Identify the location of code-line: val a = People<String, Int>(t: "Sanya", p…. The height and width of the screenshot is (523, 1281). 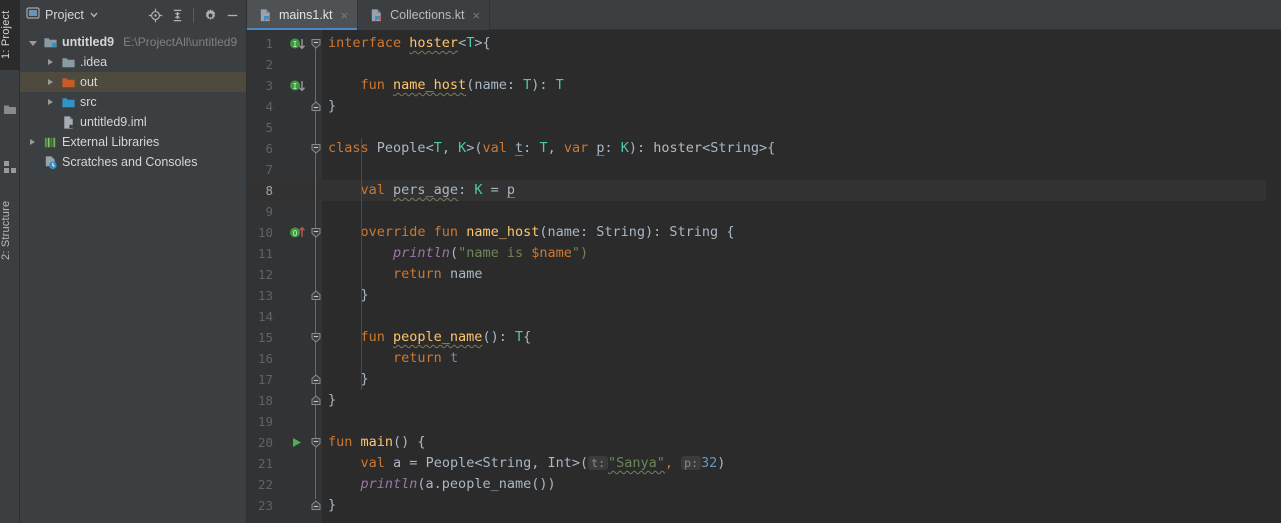
(794, 463).